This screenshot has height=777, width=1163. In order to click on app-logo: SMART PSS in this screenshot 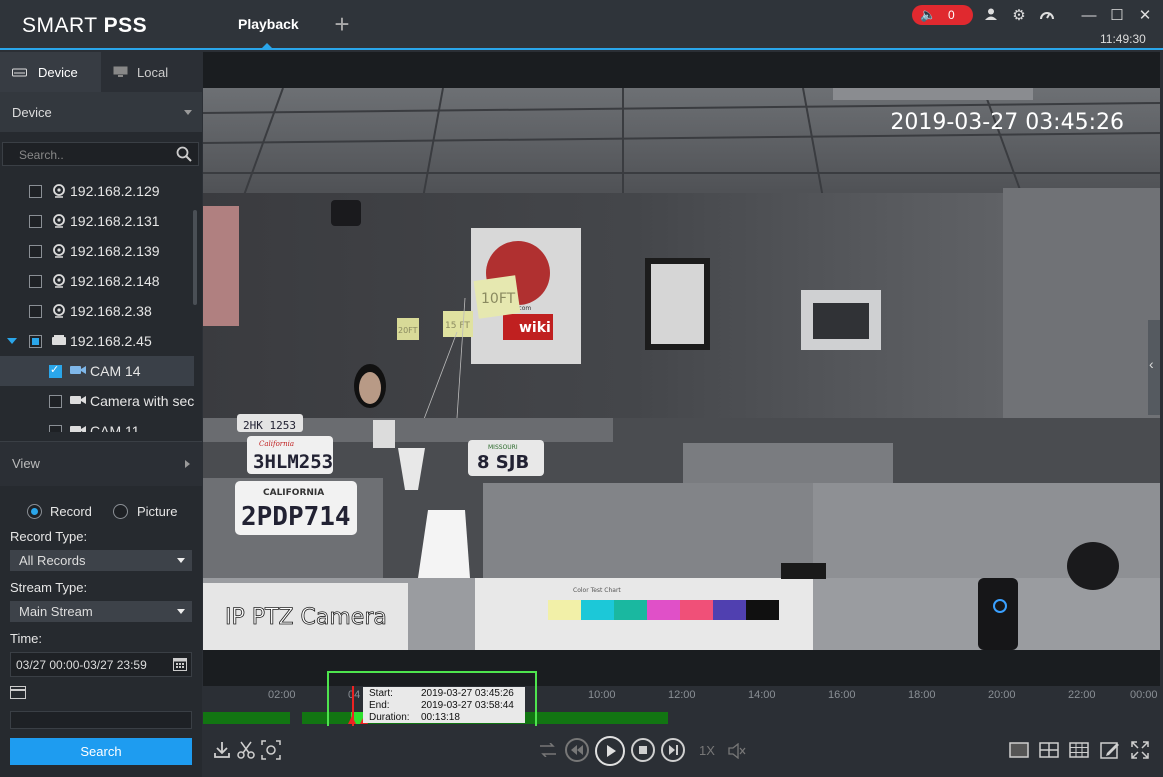, I will do `click(85, 25)`.